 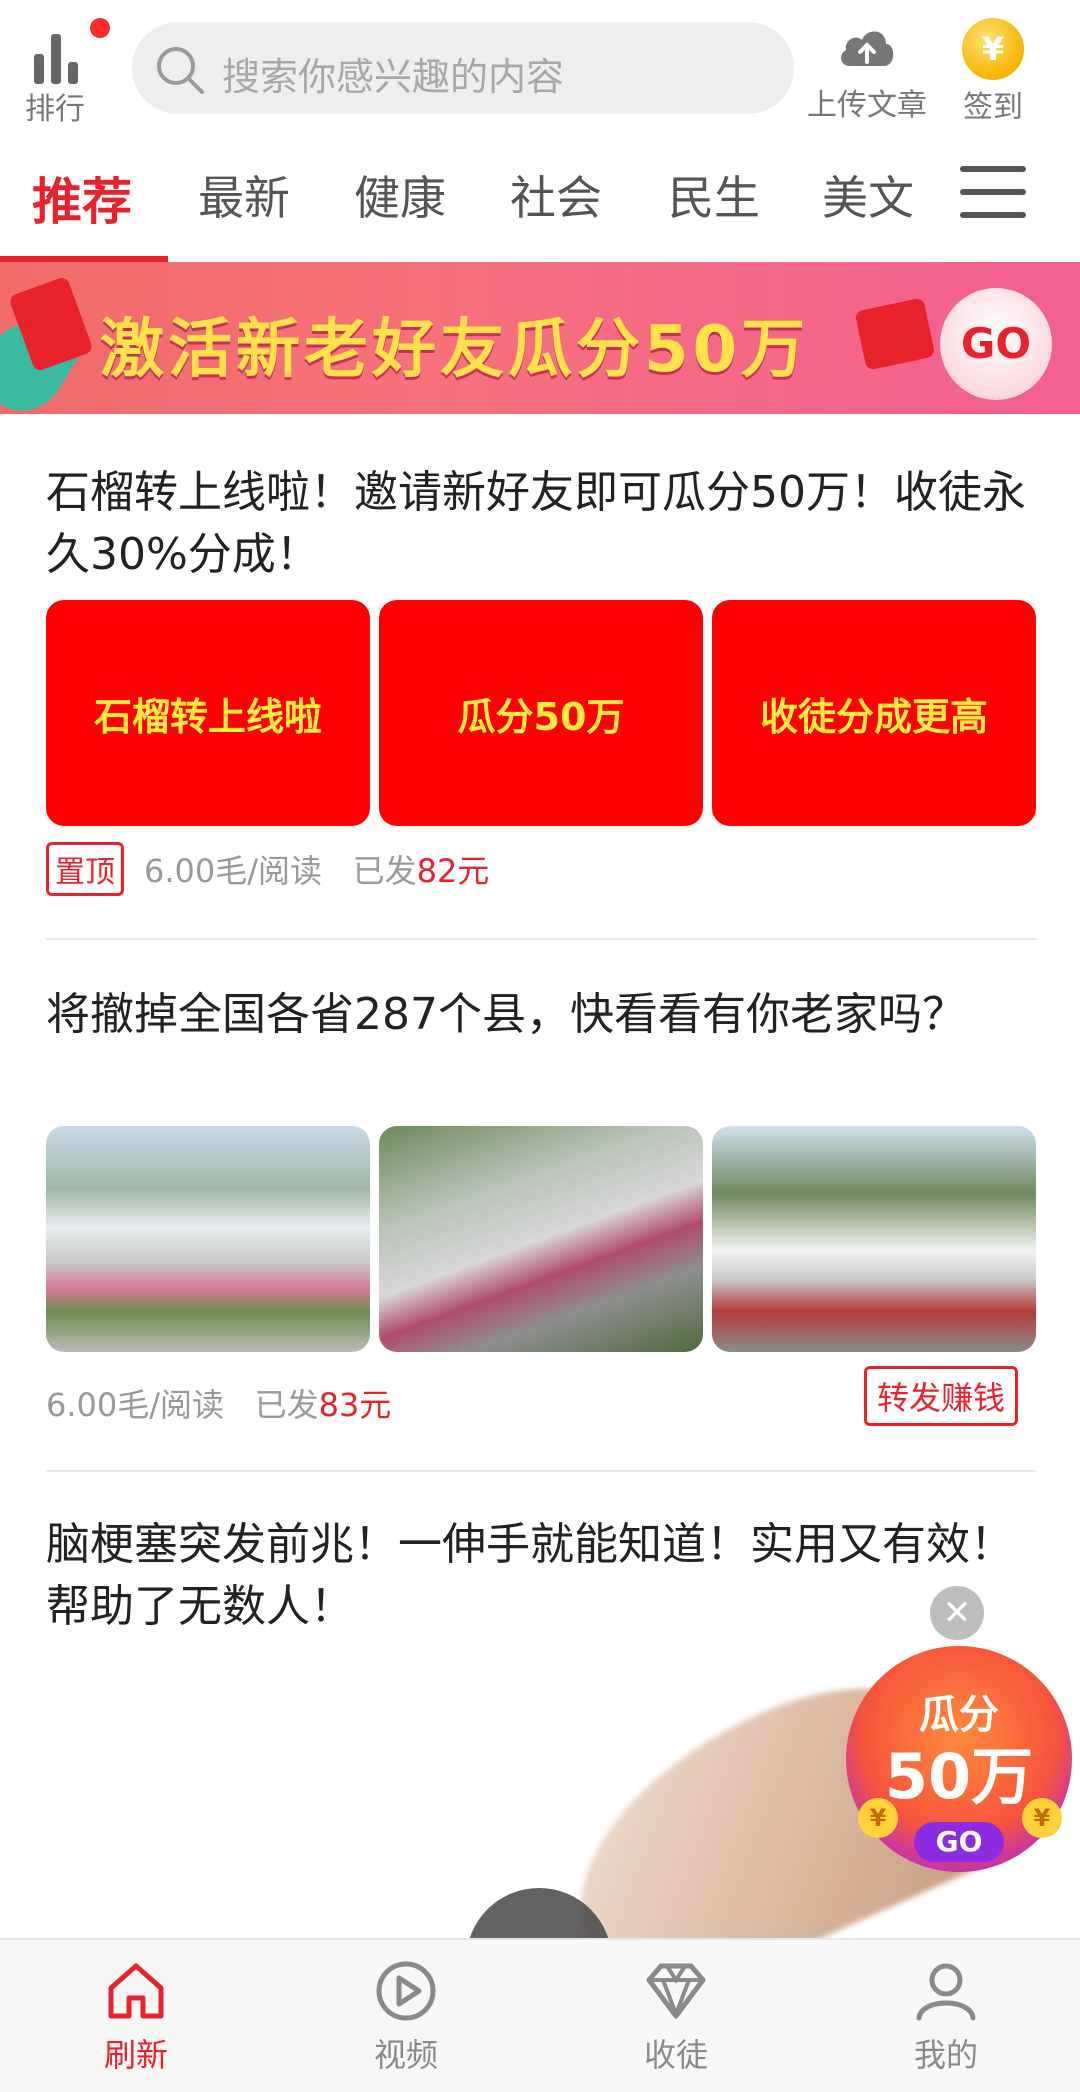 What do you see at coordinates (541, 716) in the screenshot?
I see `thumbnail-text: 瓜分50万` at bounding box center [541, 716].